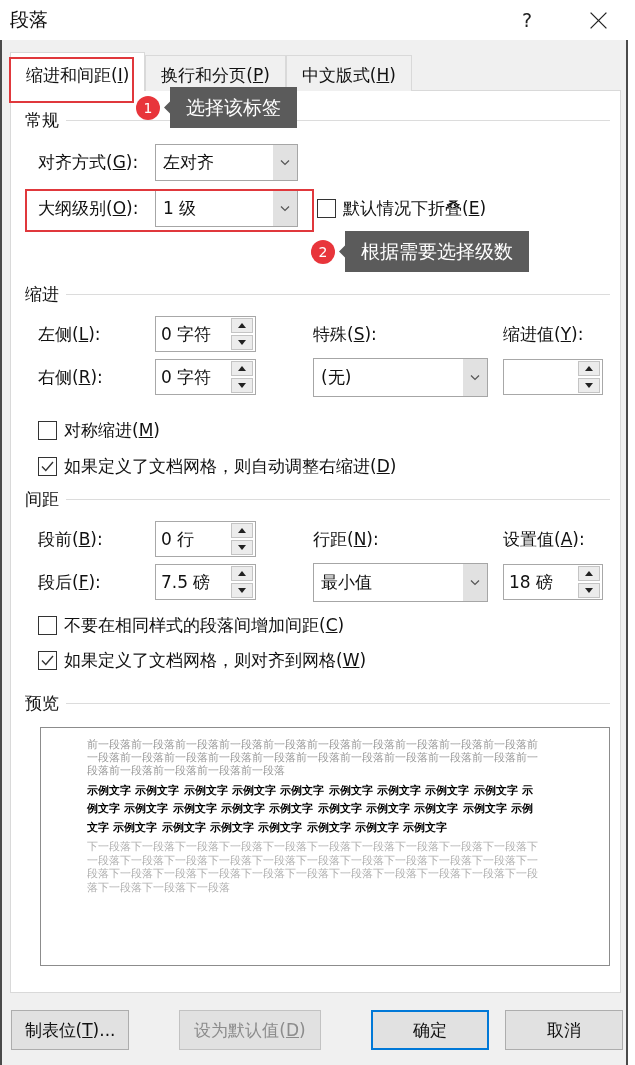 The height and width of the screenshot is (1065, 635). What do you see at coordinates (564, 1030) in the screenshot?
I see `dialog-button: 取消` at bounding box center [564, 1030].